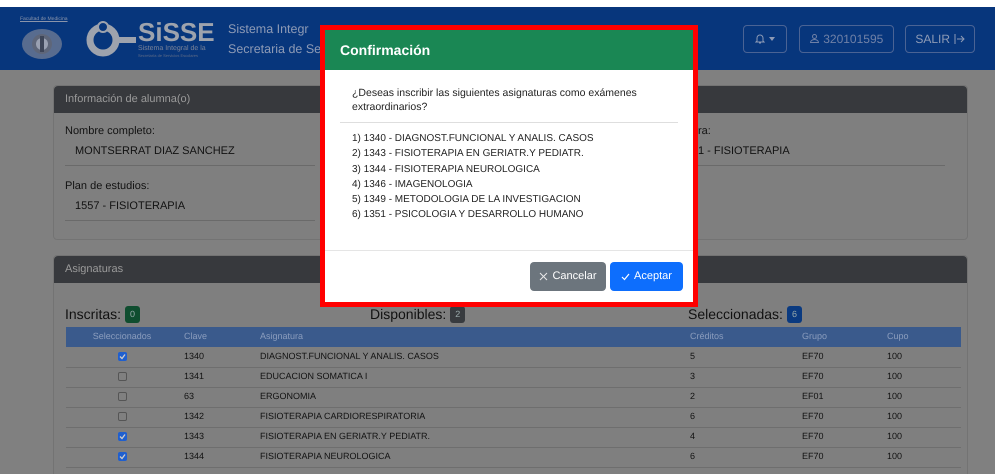 This screenshot has width=995, height=474. I want to click on user-button: 320101595, so click(846, 38).